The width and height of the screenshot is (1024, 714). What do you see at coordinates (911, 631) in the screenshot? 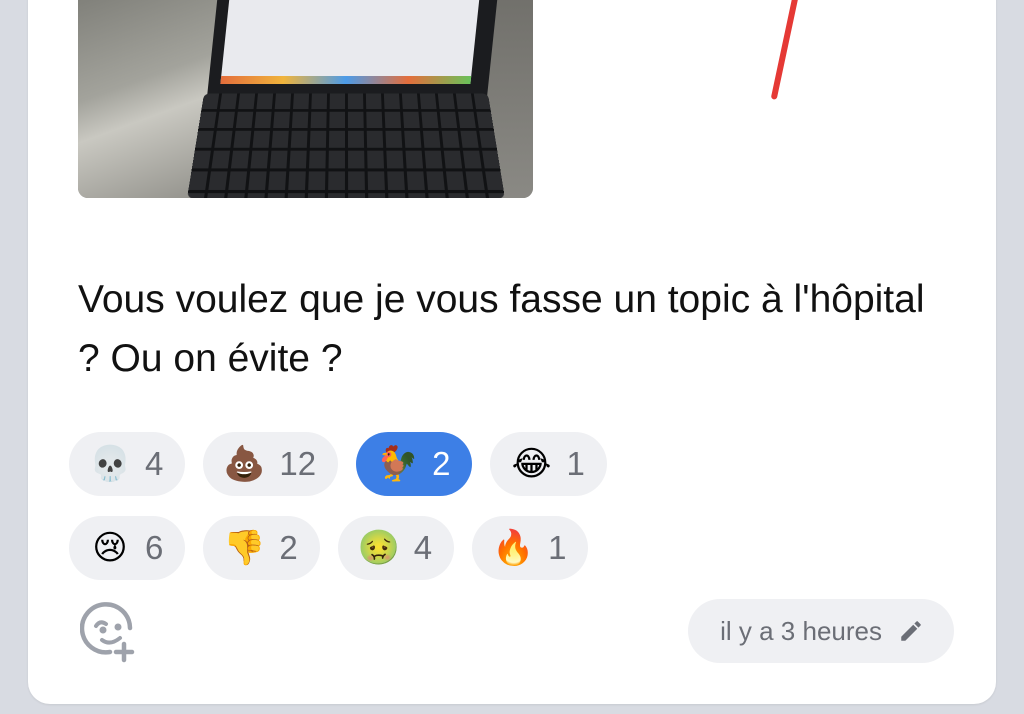
I see `pencil-icon` at bounding box center [911, 631].